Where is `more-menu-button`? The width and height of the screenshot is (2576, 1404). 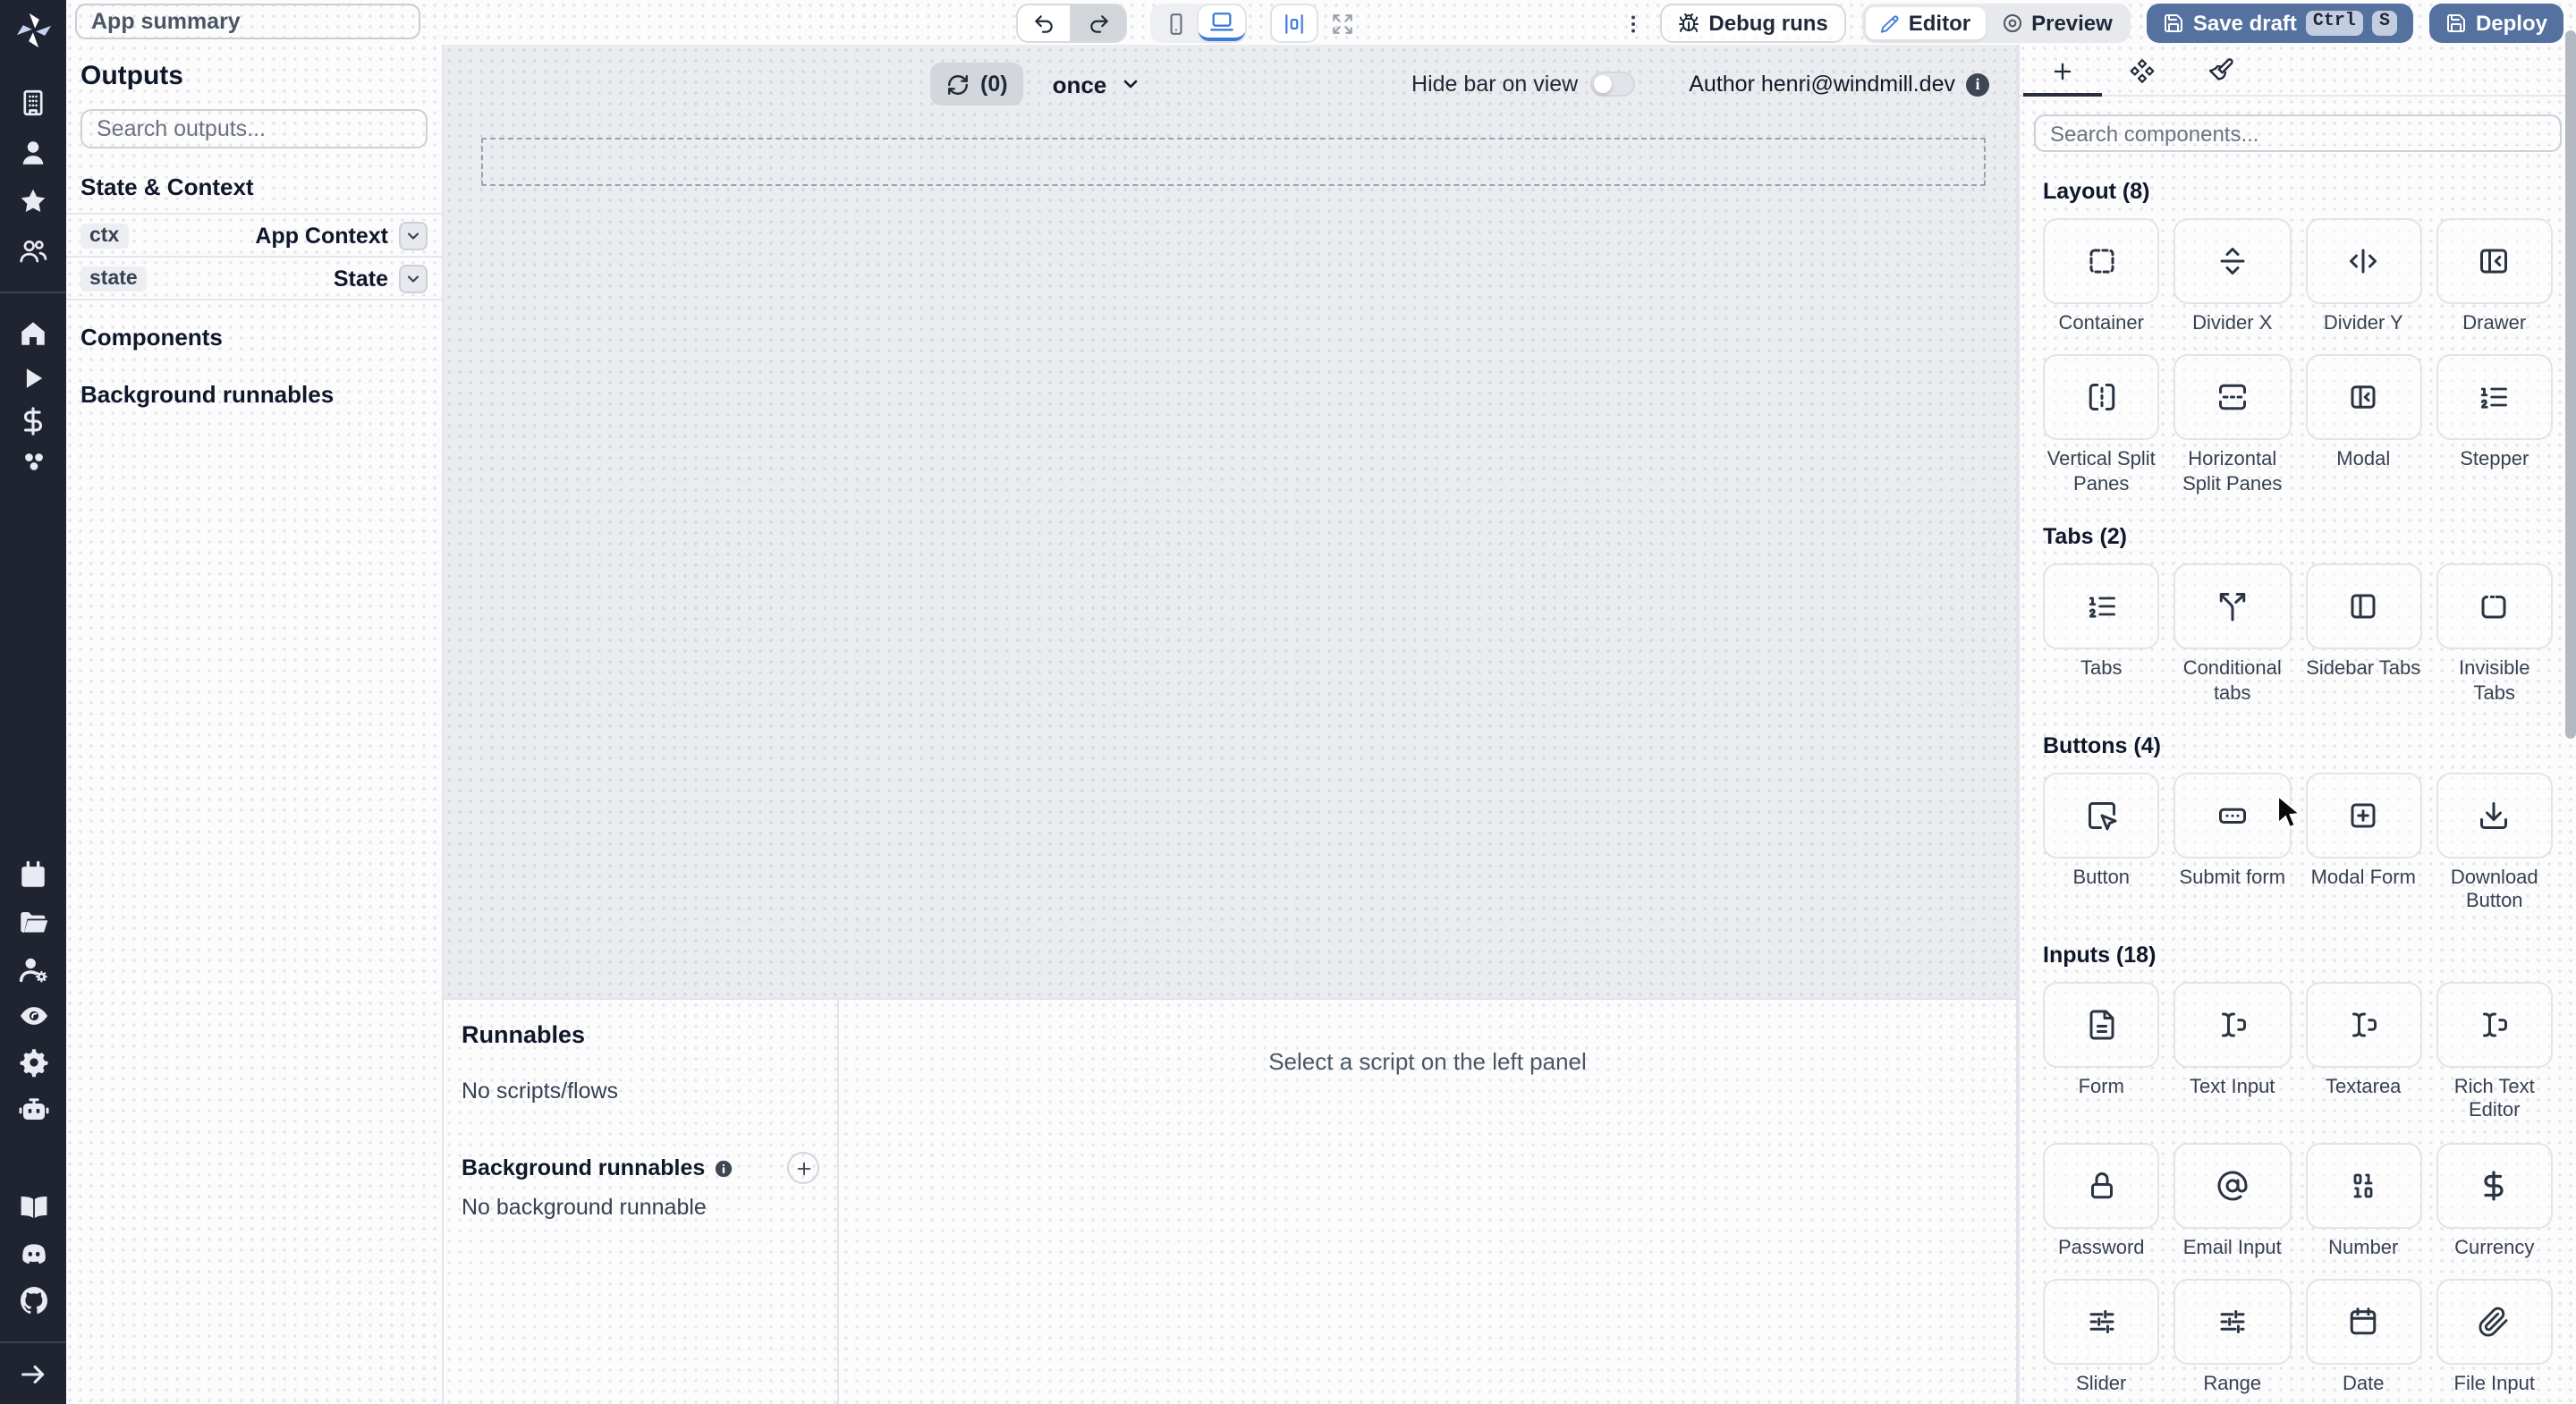 more-menu-button is located at coordinates (1633, 23).